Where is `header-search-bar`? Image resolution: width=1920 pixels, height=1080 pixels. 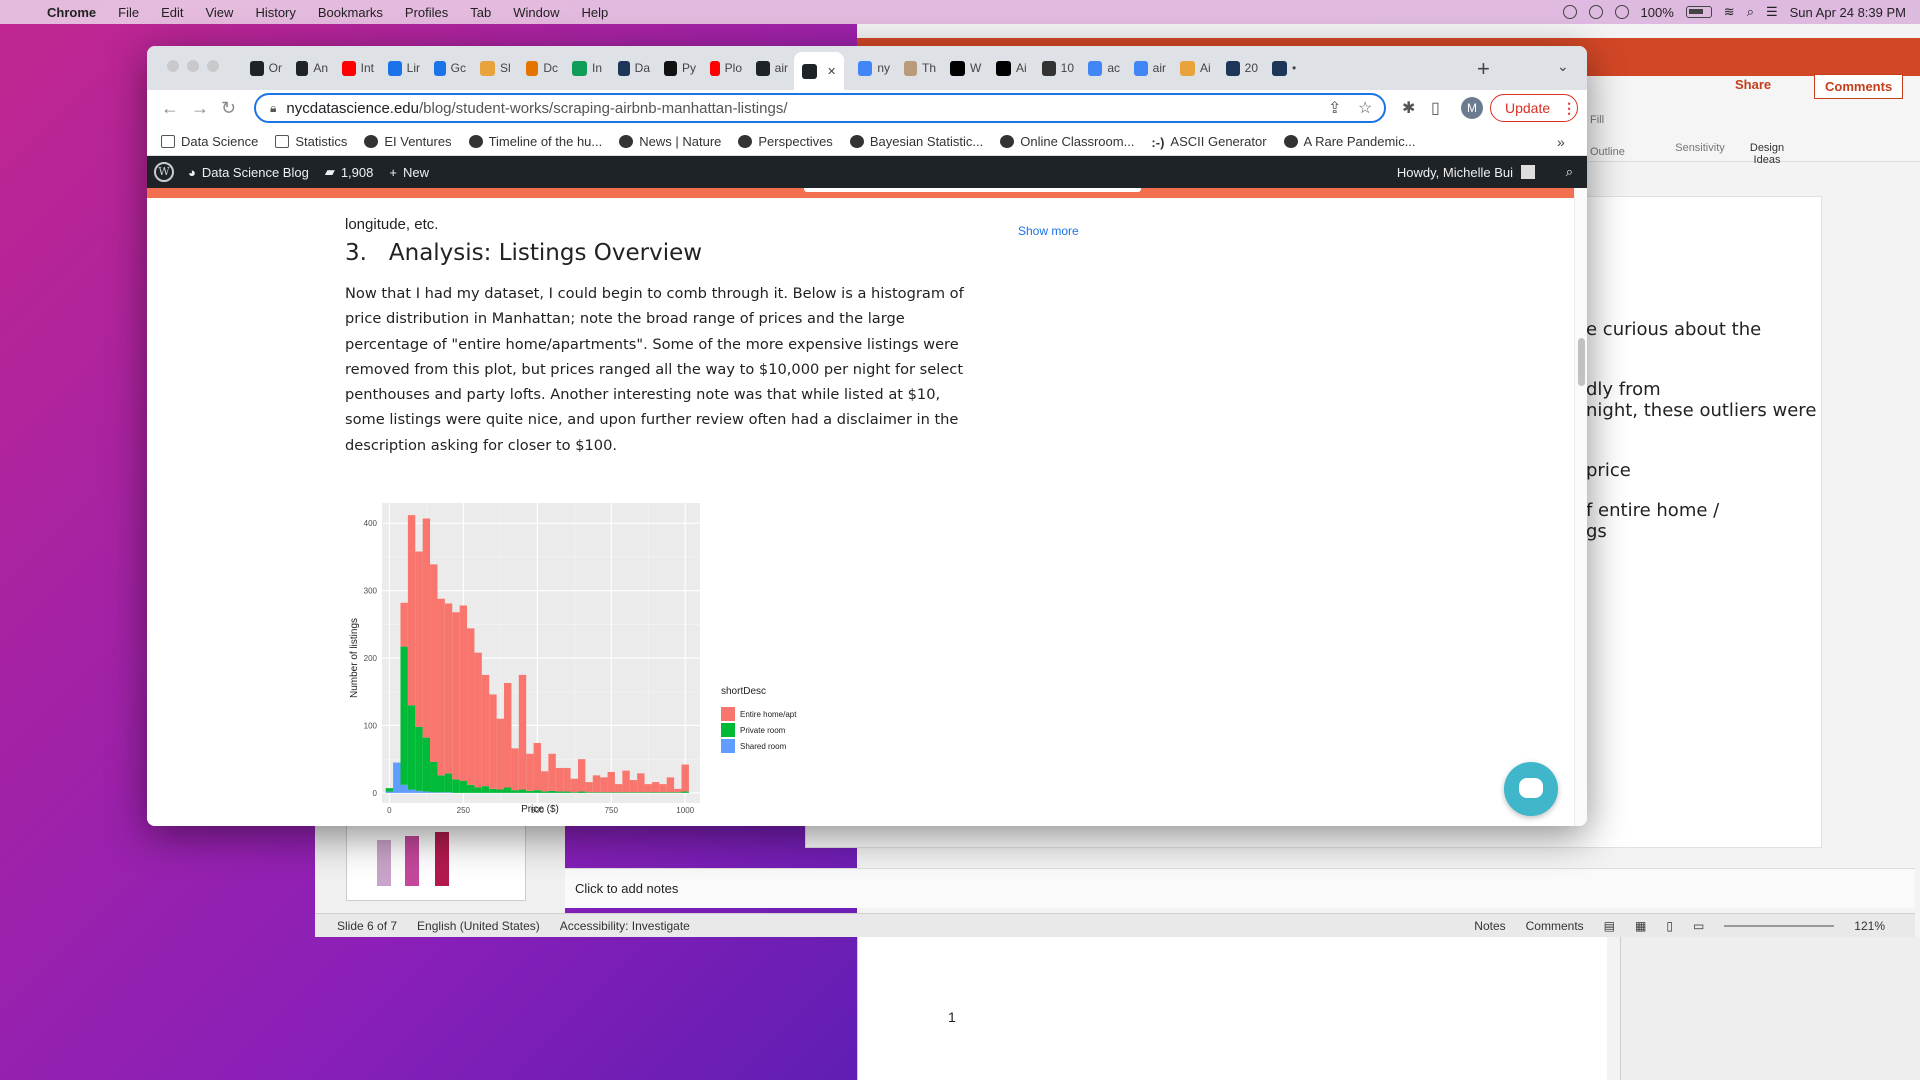 header-search-bar is located at coordinates (972, 190).